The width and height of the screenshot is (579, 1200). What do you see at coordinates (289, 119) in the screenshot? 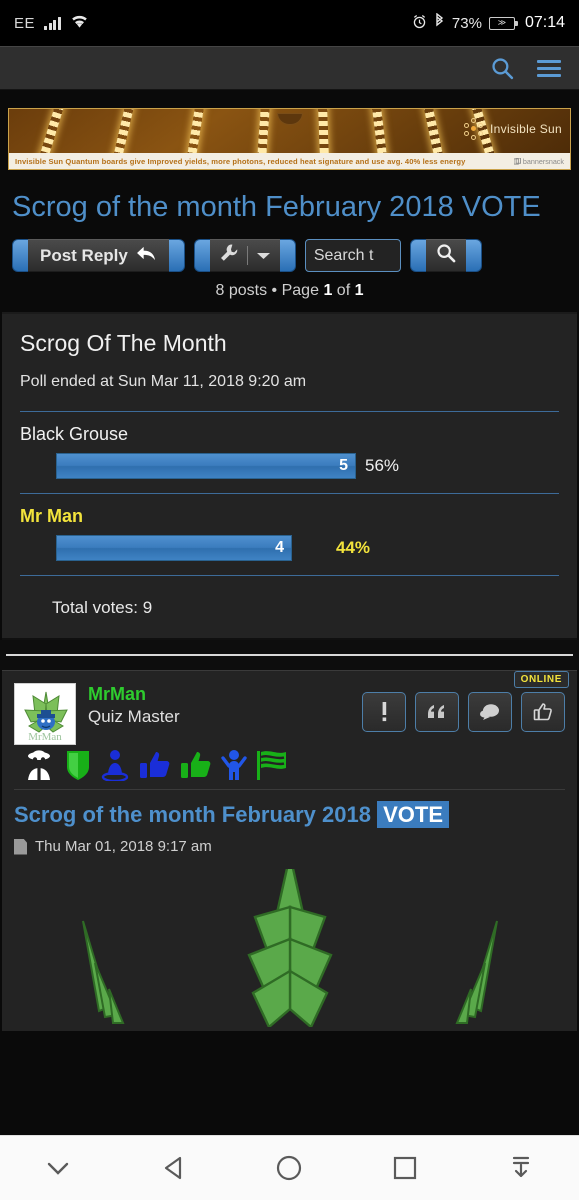
I see `lamp-knob-icon` at bounding box center [289, 119].